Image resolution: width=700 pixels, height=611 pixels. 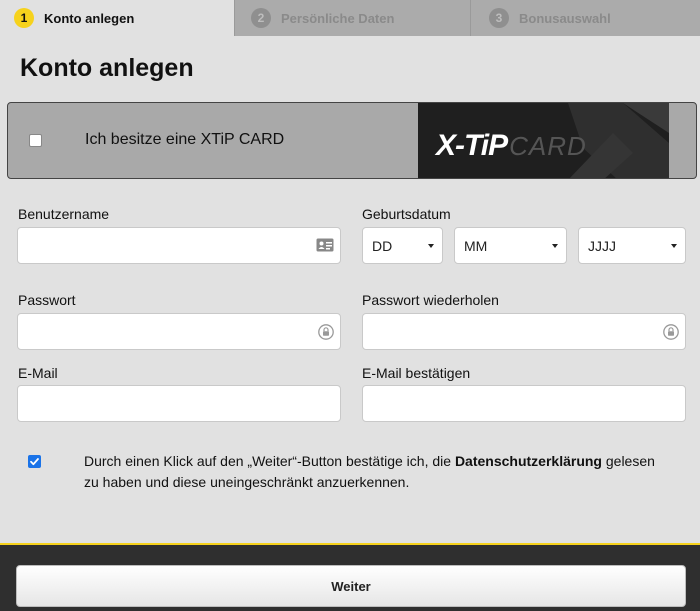 What do you see at coordinates (24, 18) in the screenshot?
I see `step-number-1: 1` at bounding box center [24, 18].